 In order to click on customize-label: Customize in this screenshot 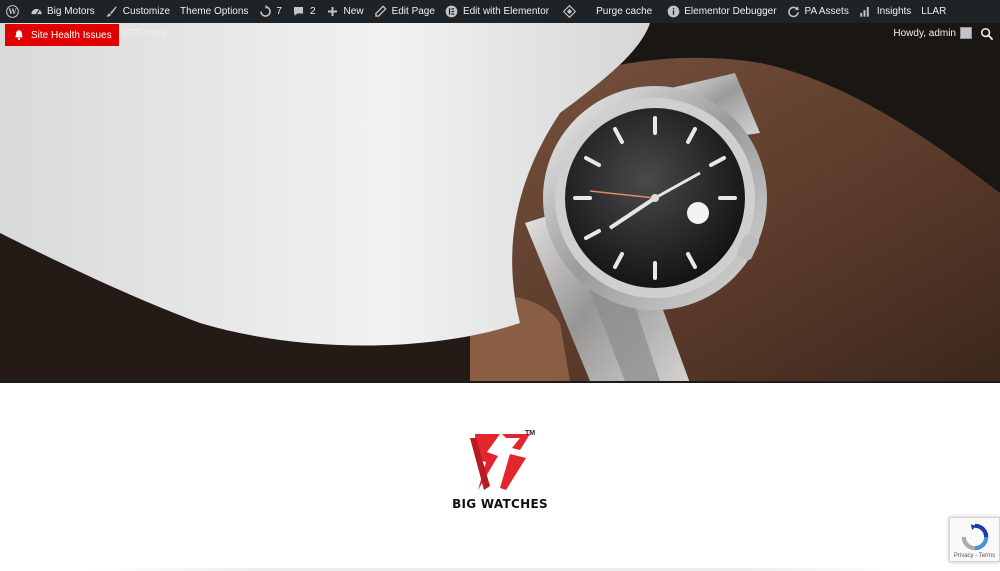, I will do `click(146, 11)`.